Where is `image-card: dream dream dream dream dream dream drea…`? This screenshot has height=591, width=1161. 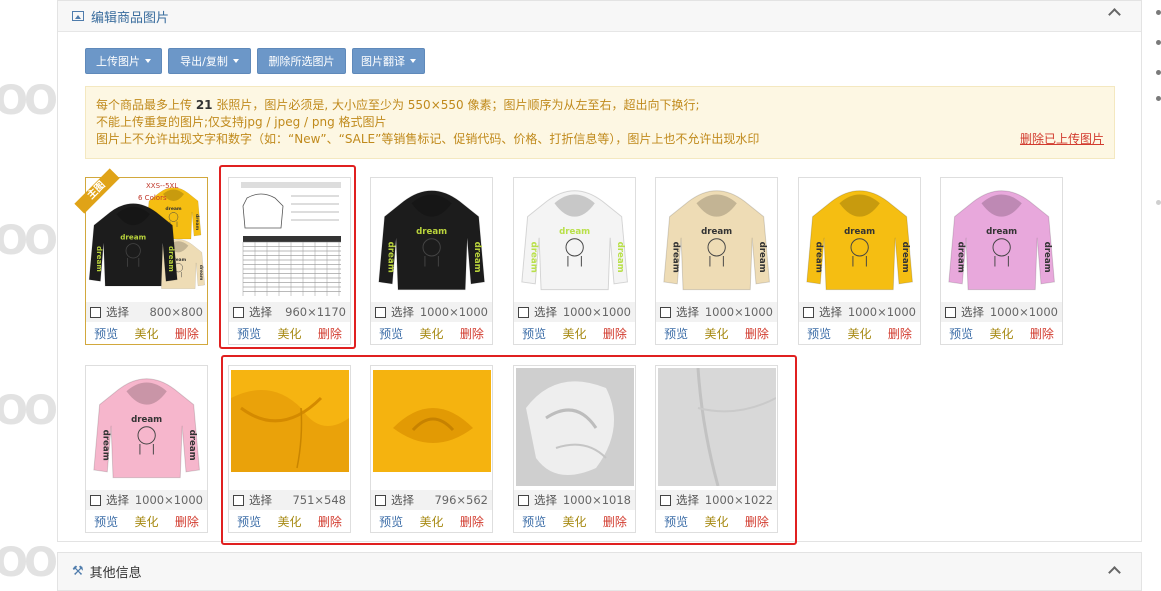 image-card: dream dream dream dream dream dream drea… is located at coordinates (141, 256).